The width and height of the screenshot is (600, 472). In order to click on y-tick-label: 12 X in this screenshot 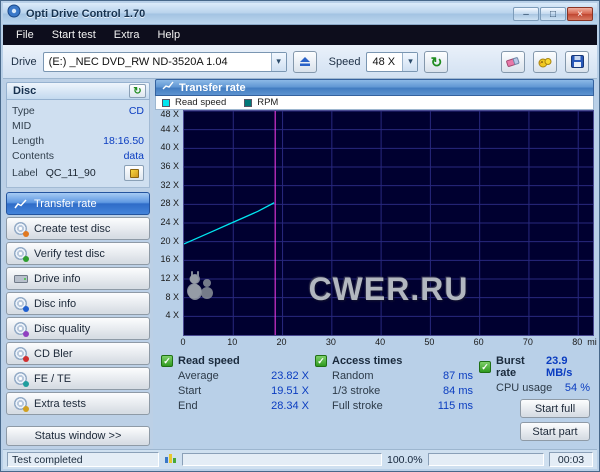, I will do `click(169, 278)`.